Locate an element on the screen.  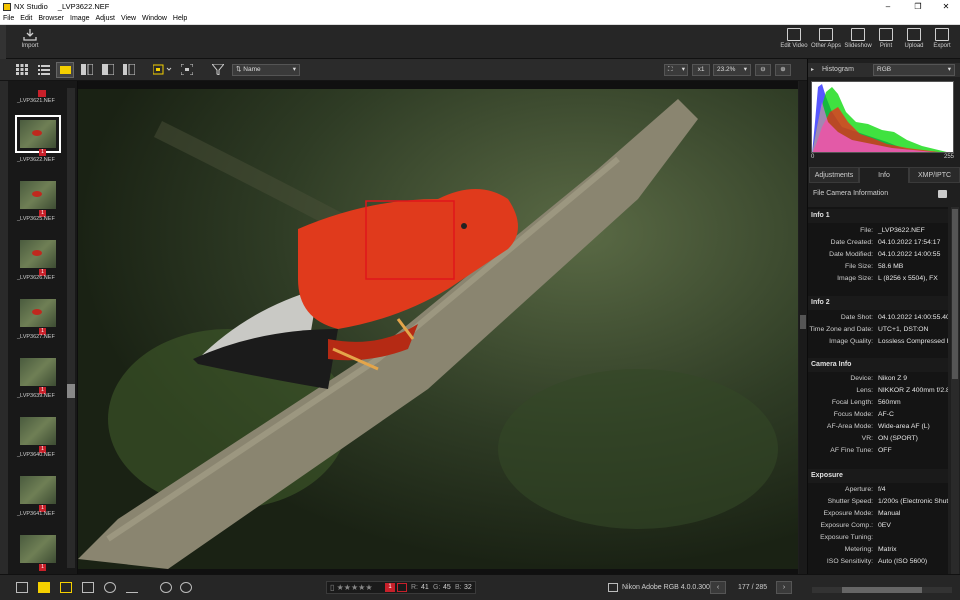
upload-button: Upload is located at coordinates (914, 38).